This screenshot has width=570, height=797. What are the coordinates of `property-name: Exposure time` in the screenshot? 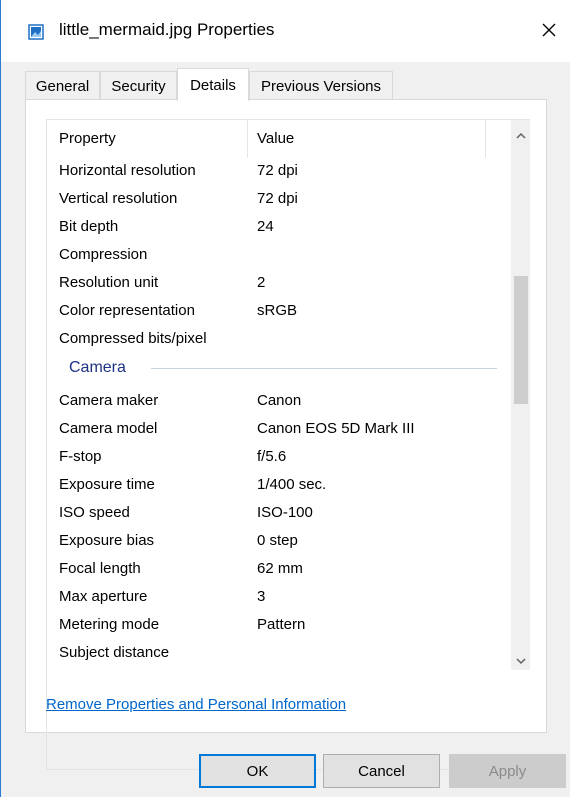 It's located at (107, 484).